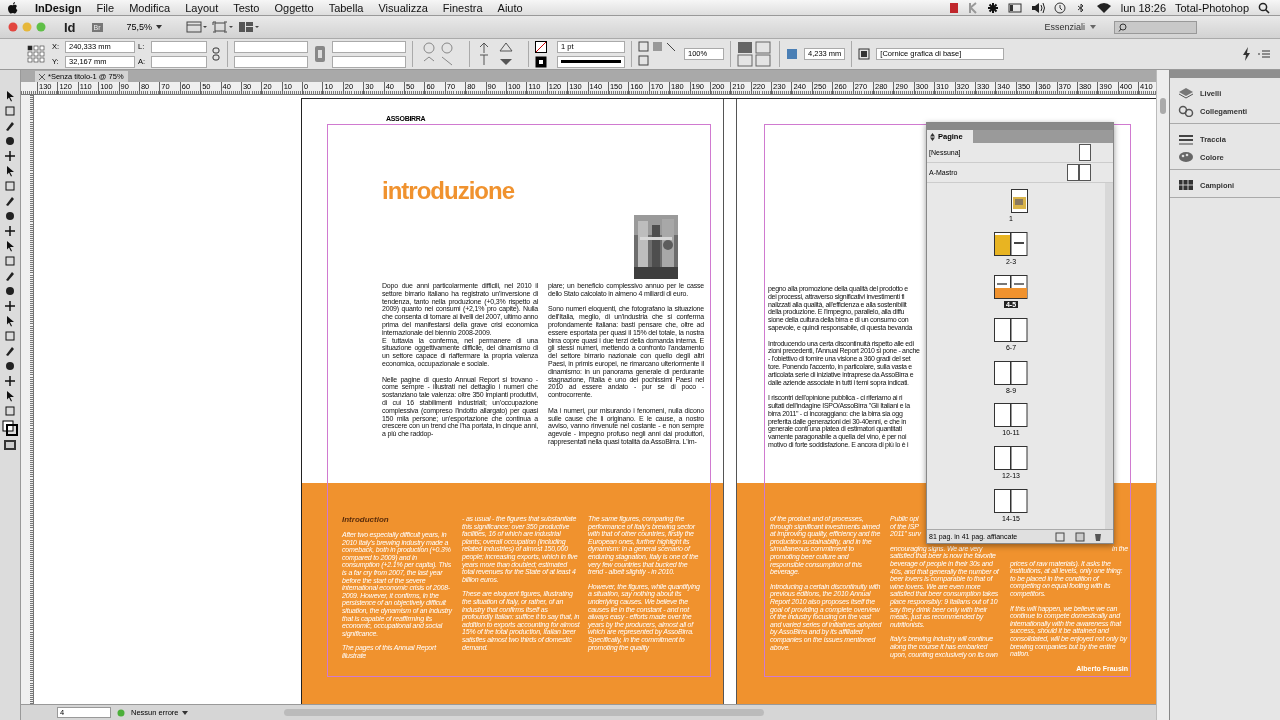 This screenshot has width=1280, height=720. I want to click on view-mode-icon, so click(10, 445).